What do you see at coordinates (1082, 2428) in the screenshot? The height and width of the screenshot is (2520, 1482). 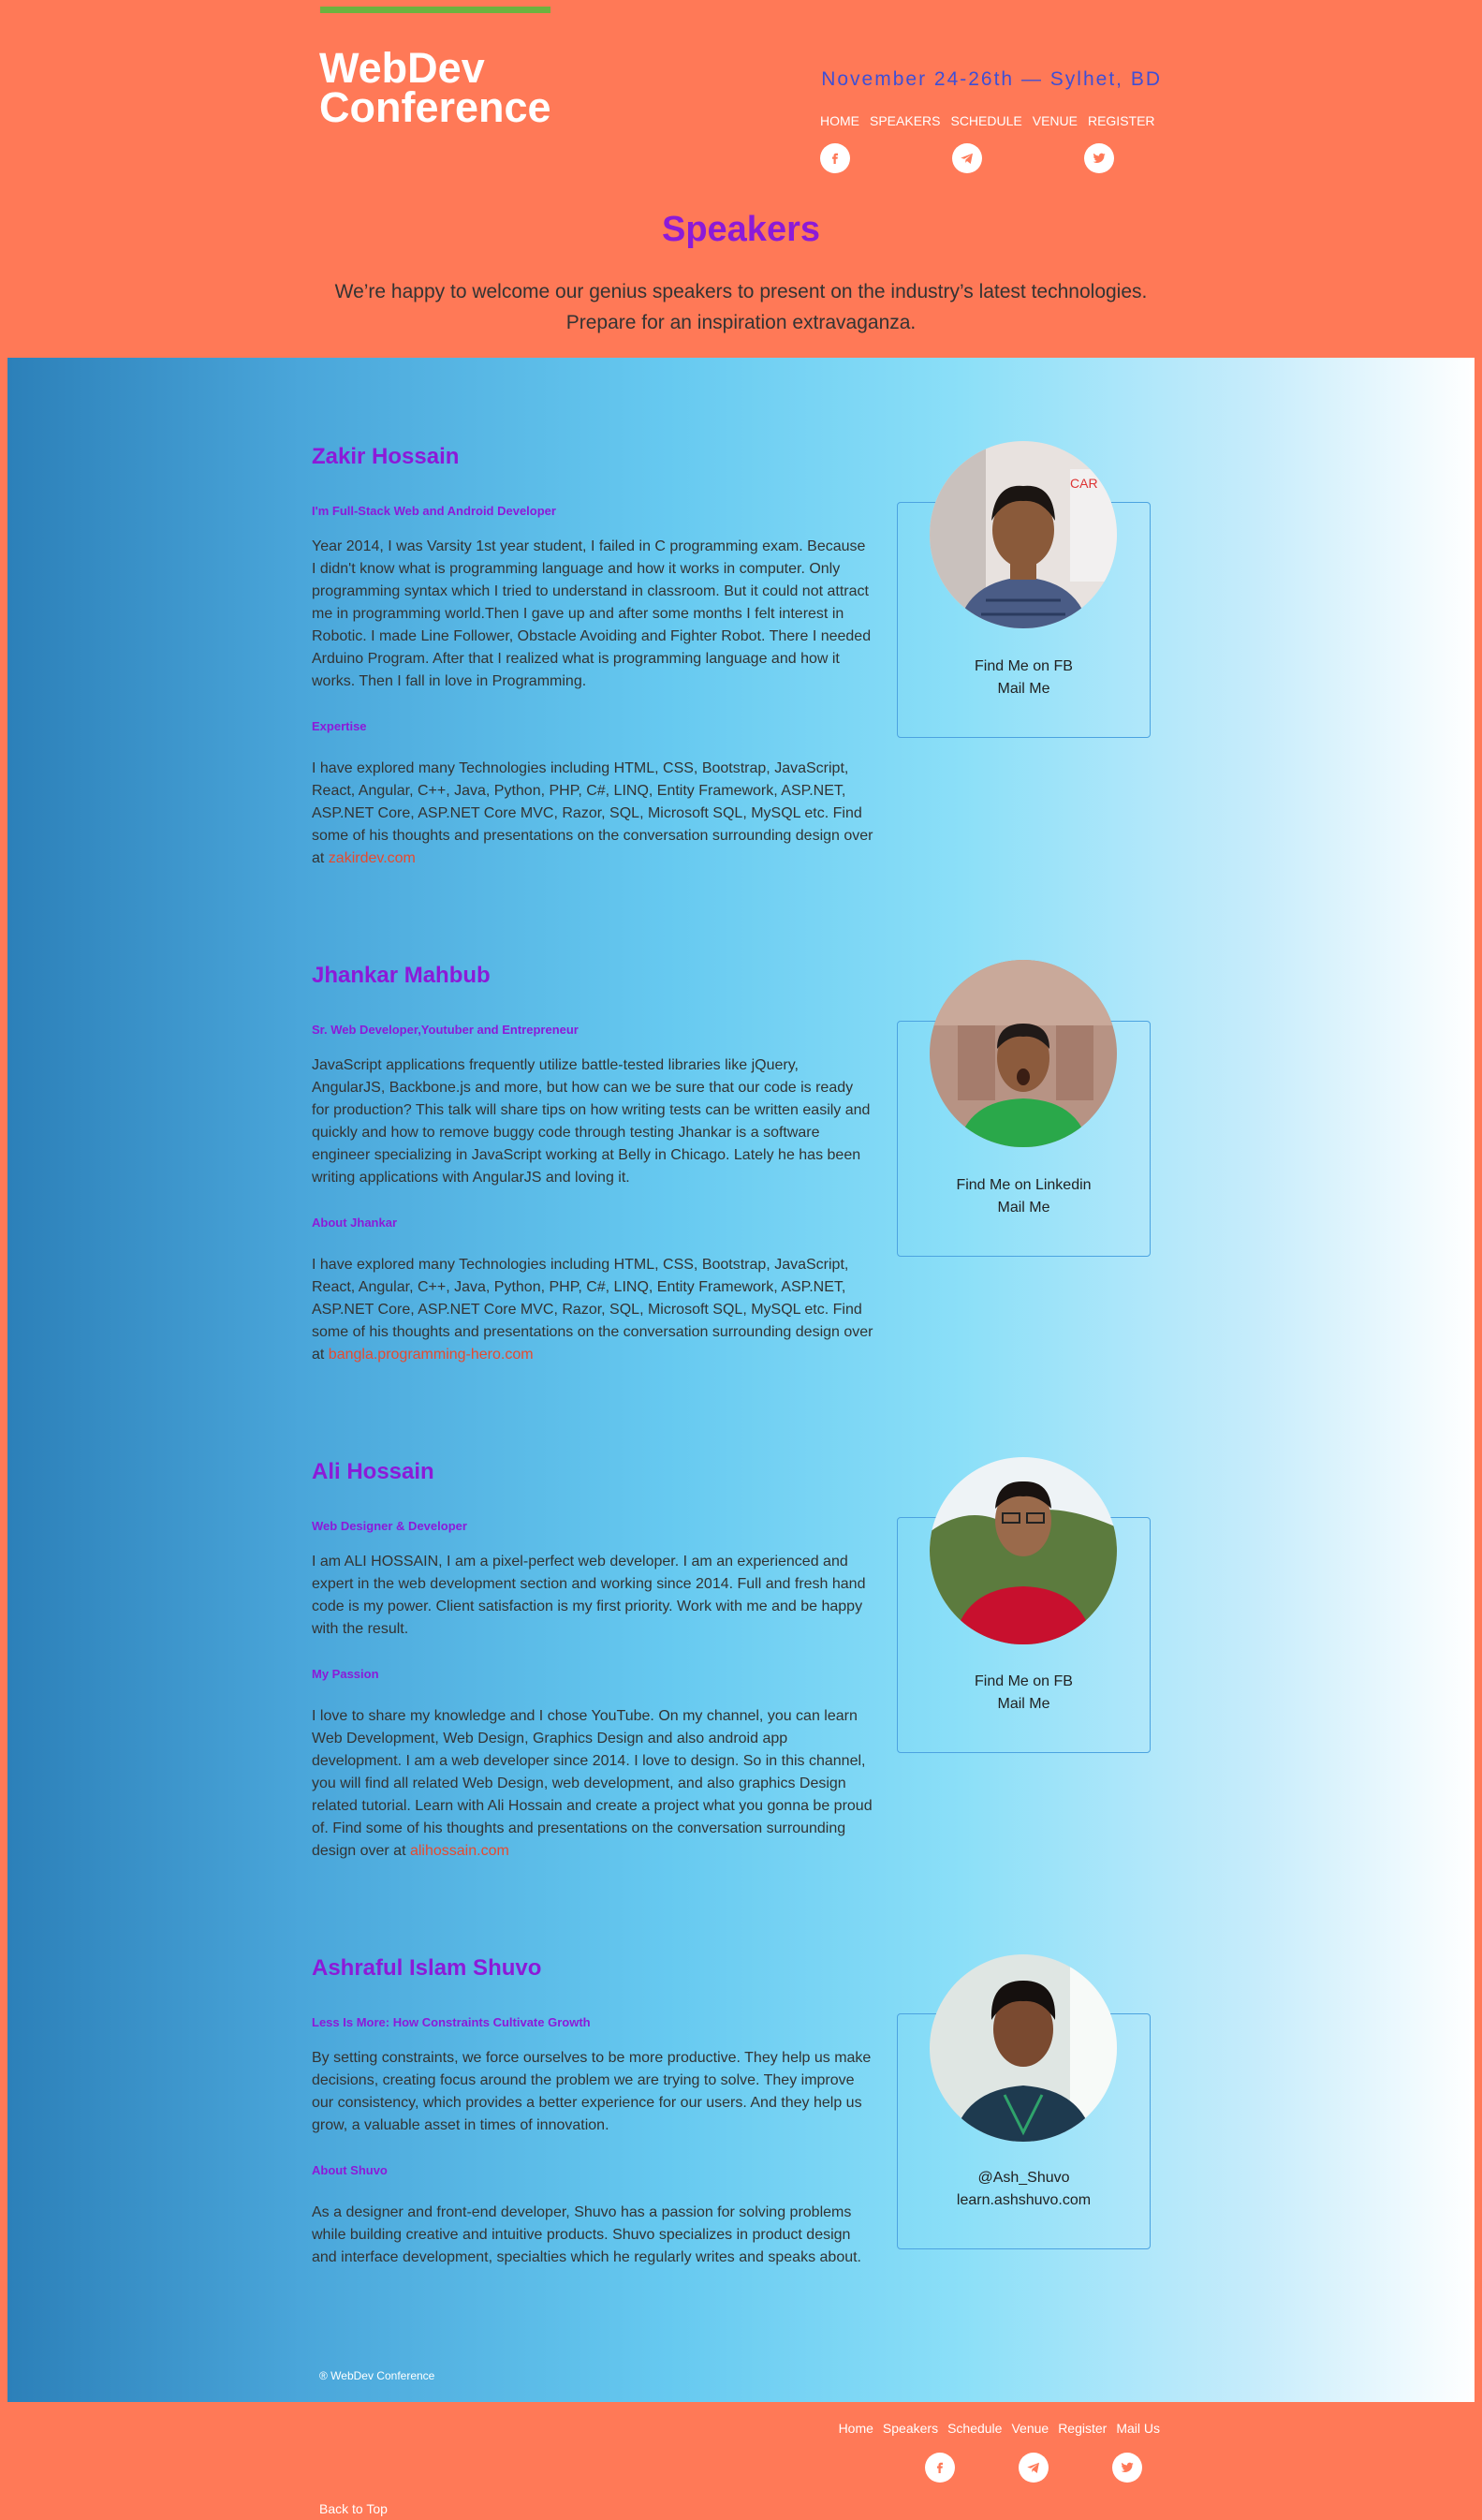 I see `footer-nav-register: Register` at bounding box center [1082, 2428].